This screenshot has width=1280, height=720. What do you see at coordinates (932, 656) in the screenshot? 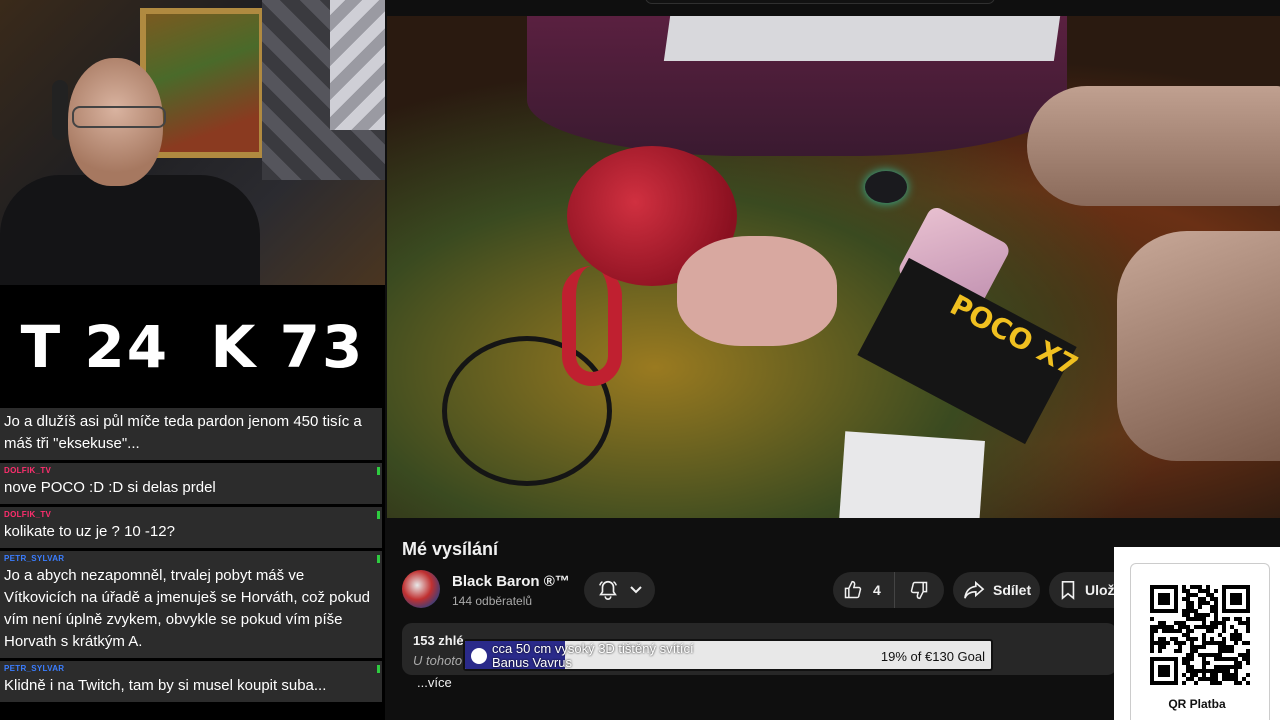
I see `goal-amount: 19% of €130 Goal` at bounding box center [932, 656].